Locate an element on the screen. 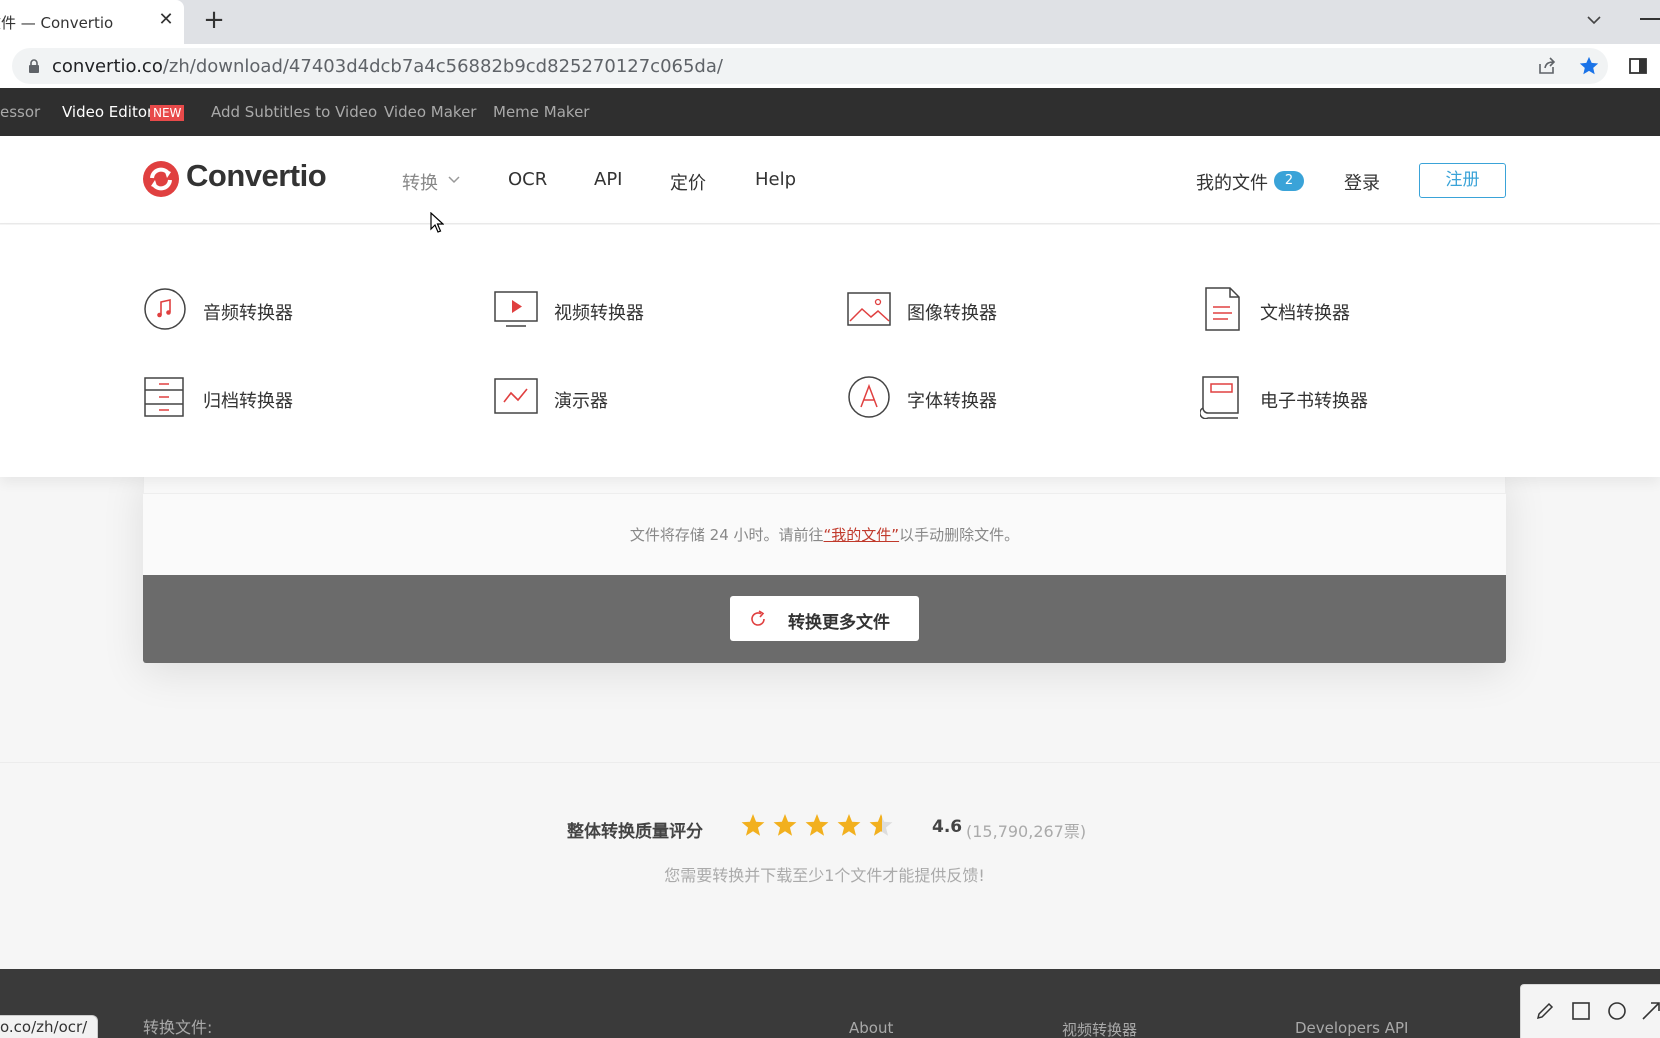 The height and width of the screenshot is (1038, 1660). arrow-tool-icon is located at coordinates (1650, 1011).